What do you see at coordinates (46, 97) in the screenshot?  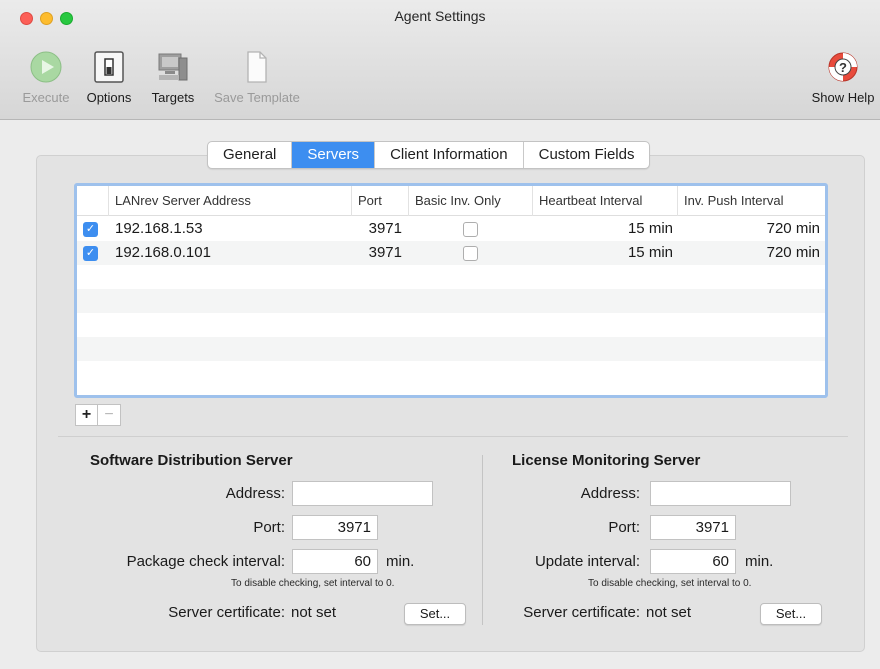 I see `execute-label: Execute` at bounding box center [46, 97].